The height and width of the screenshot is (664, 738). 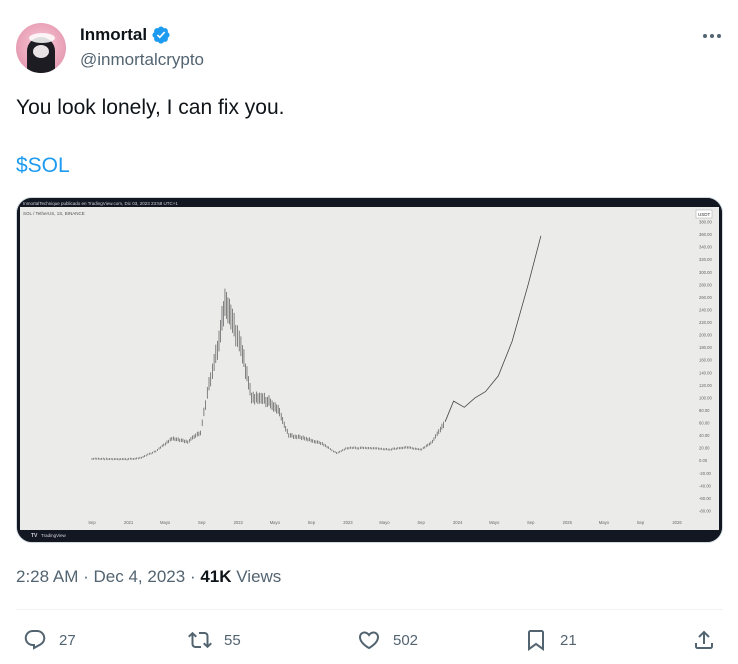 What do you see at coordinates (705, 247) in the screenshot?
I see `y-tick-label: 340.00` at bounding box center [705, 247].